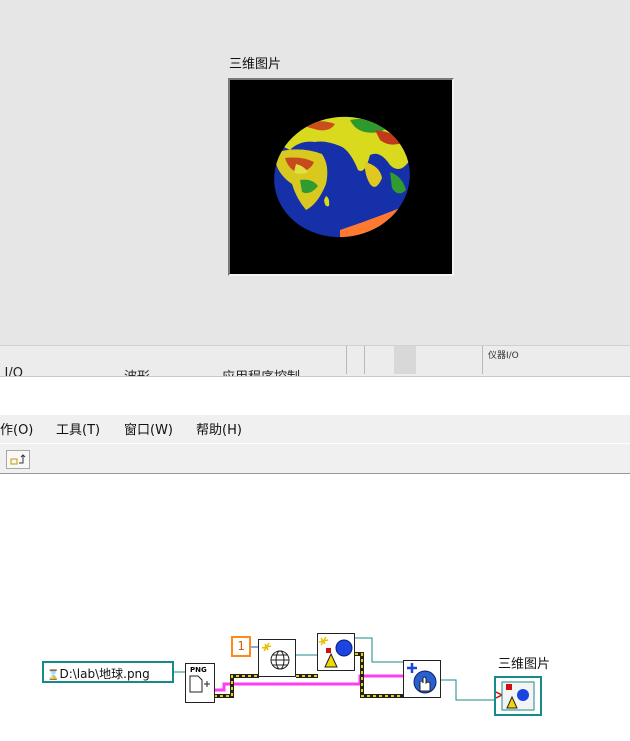 The image size is (630, 741). What do you see at coordinates (315, 459) in the screenshot?
I see `tool-bar` at bounding box center [315, 459].